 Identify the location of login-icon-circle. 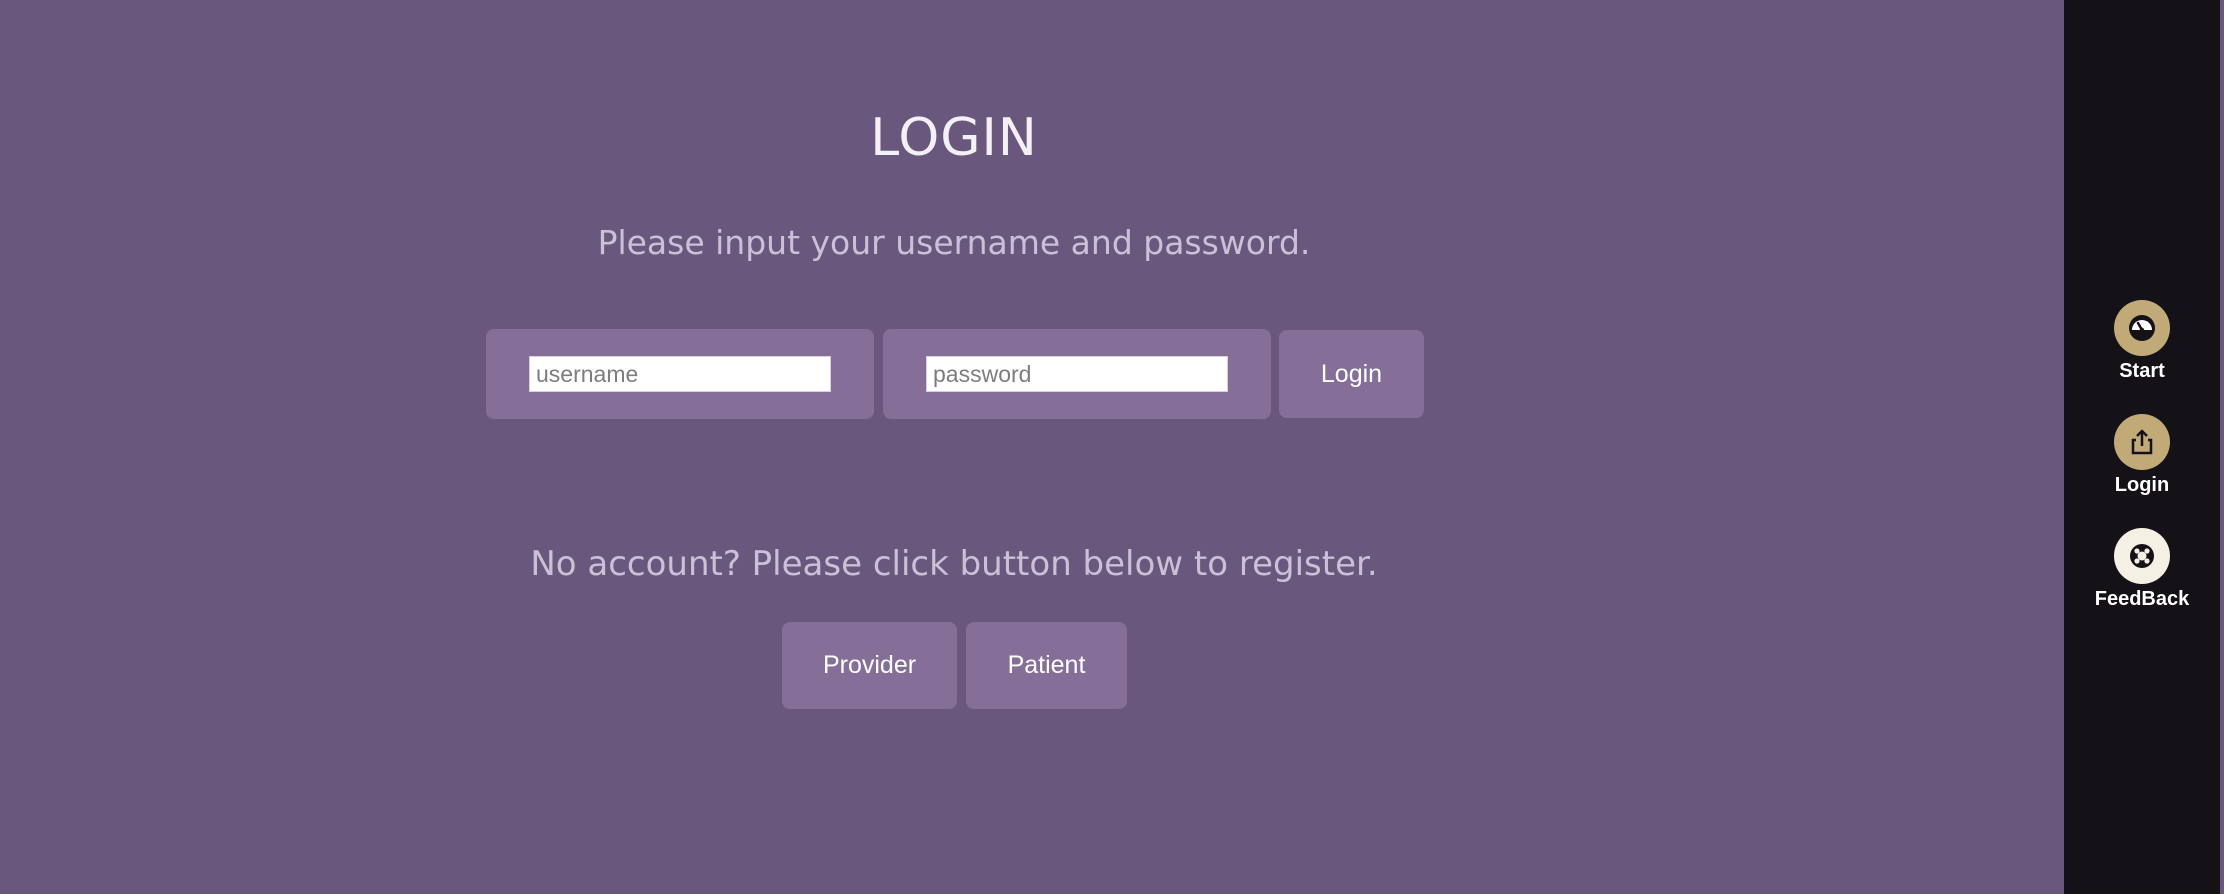
(2142, 442).